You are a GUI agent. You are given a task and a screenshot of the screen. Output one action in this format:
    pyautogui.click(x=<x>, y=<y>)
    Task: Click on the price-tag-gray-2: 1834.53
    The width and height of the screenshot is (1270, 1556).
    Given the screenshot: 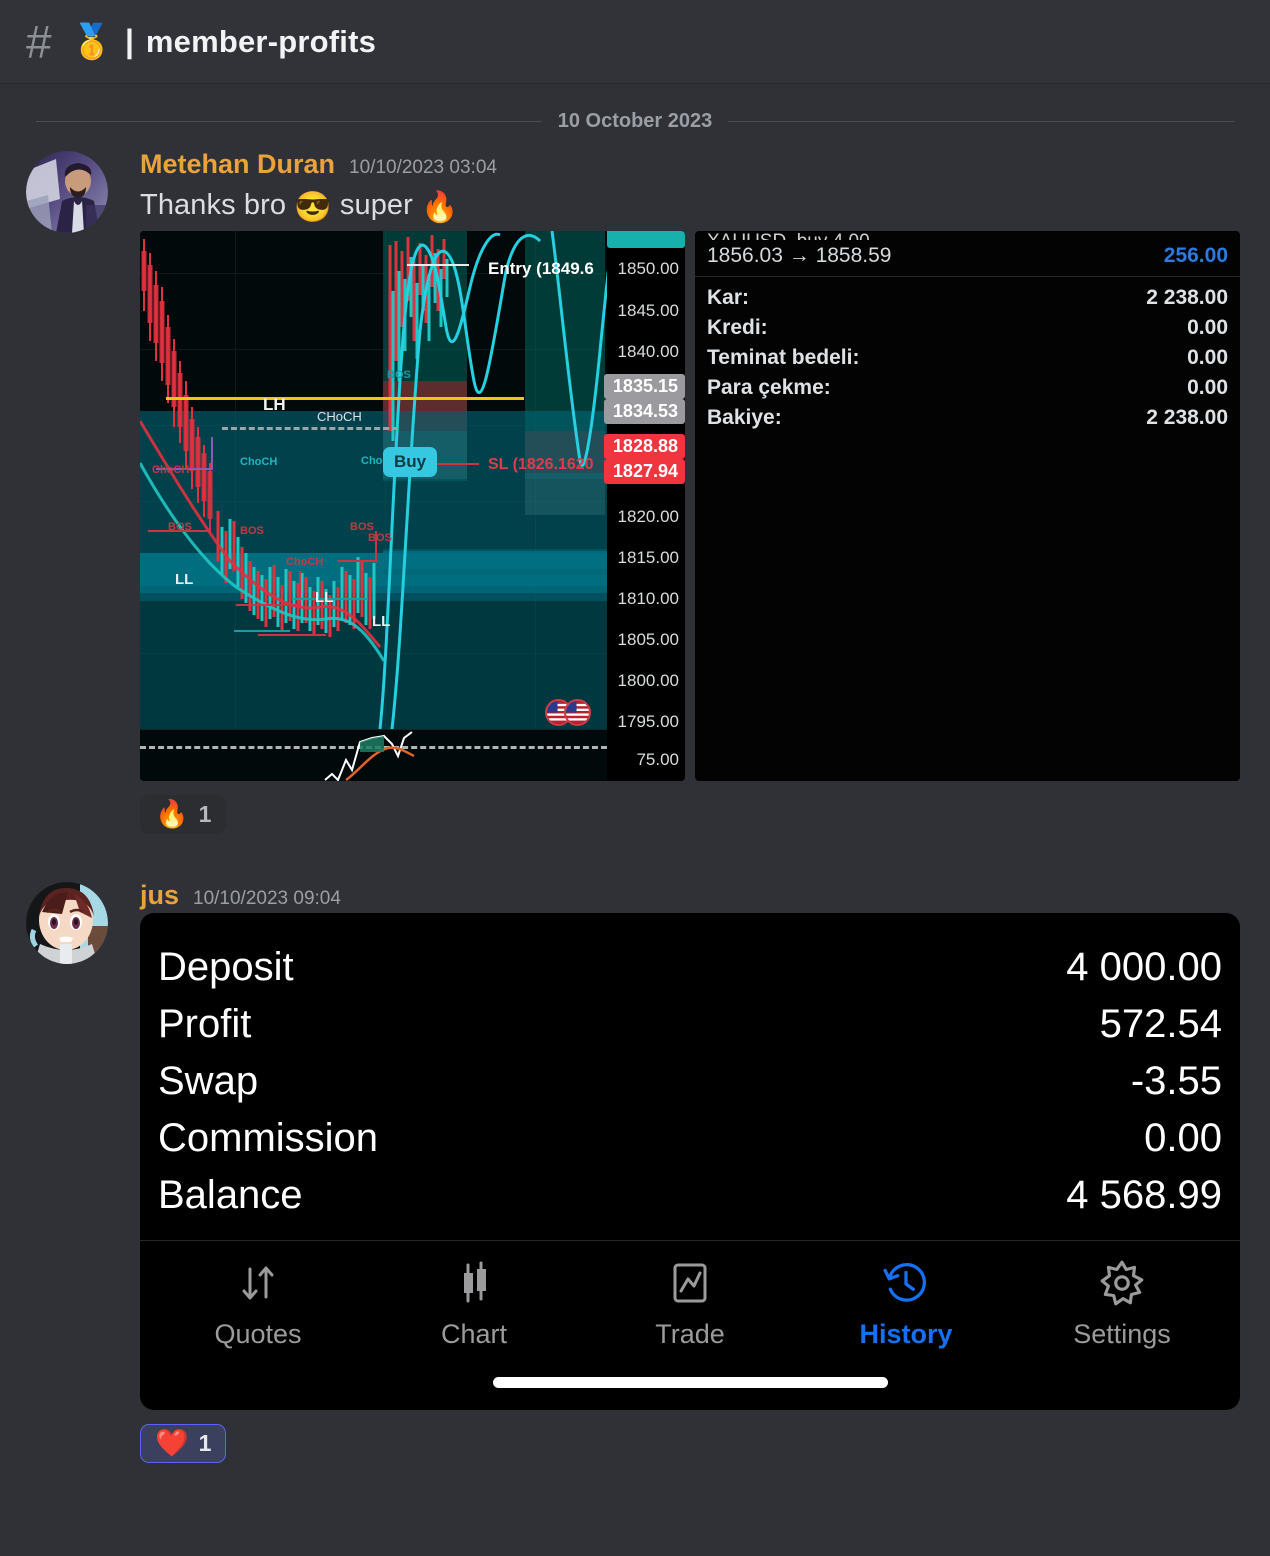 What is the action you would take?
    pyautogui.click(x=644, y=411)
    